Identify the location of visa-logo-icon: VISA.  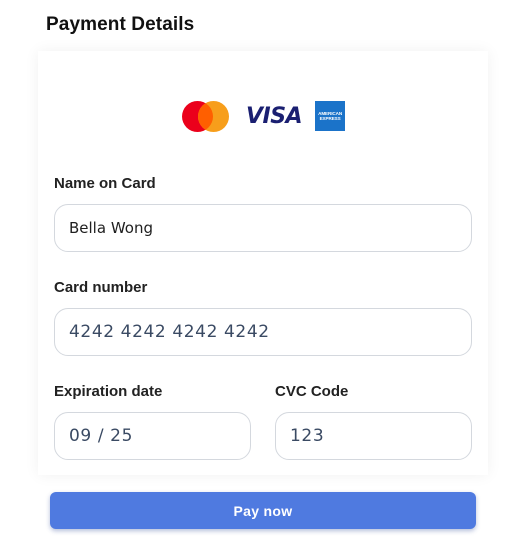
(274, 116).